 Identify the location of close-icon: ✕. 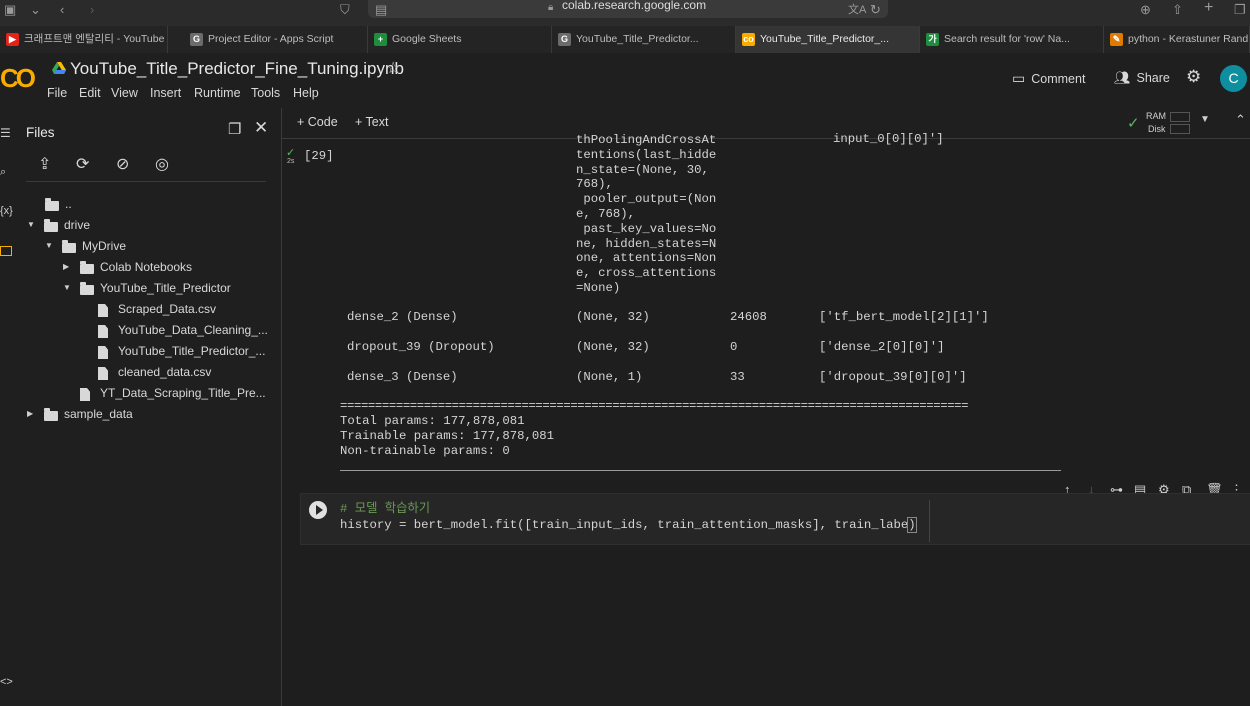
(261, 128).